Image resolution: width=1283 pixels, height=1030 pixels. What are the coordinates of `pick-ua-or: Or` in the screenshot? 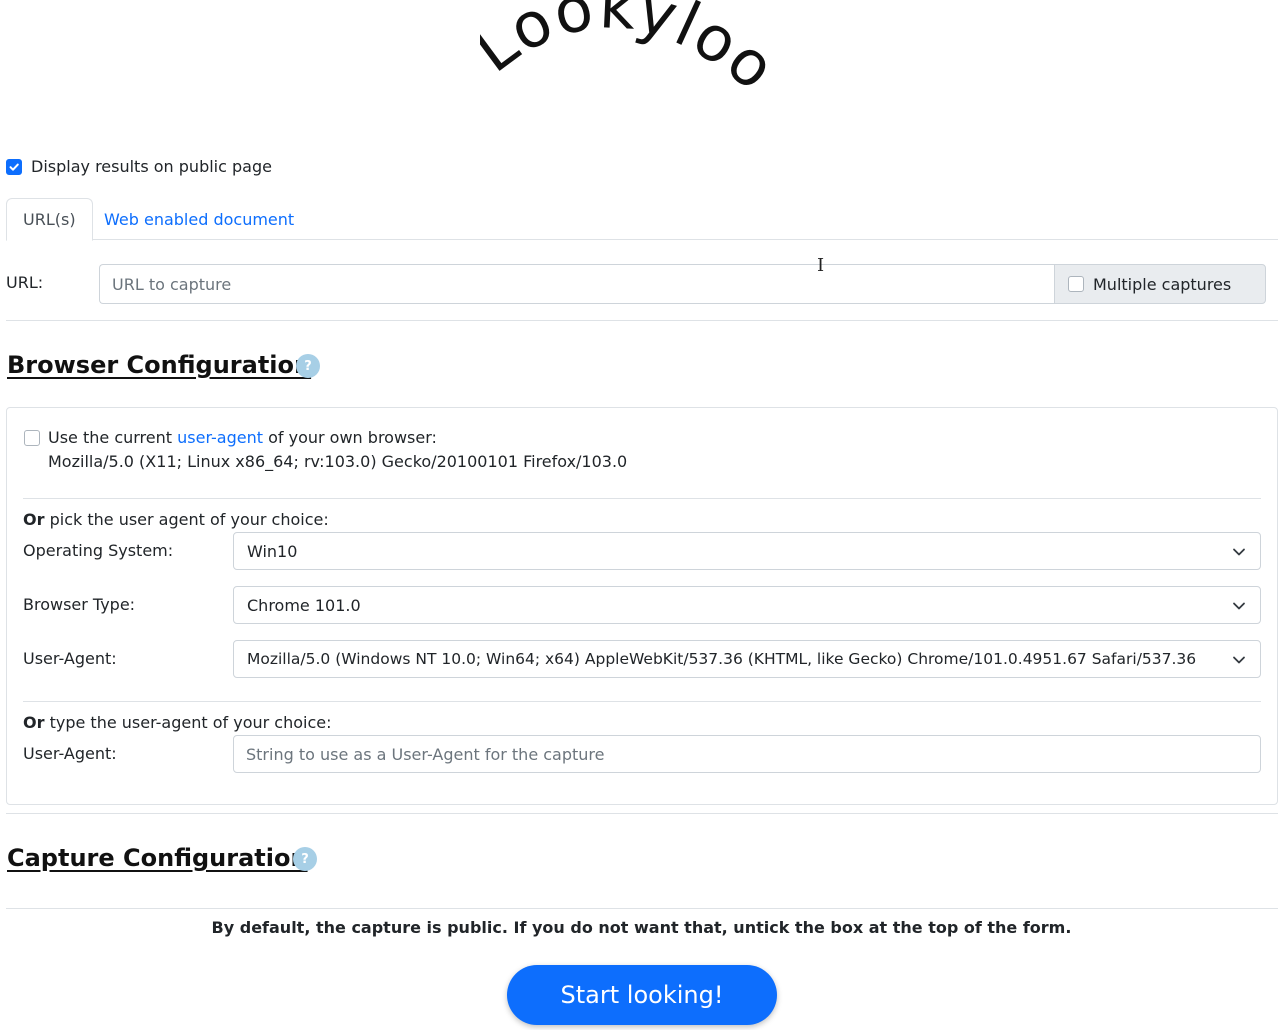 It's located at (34, 519).